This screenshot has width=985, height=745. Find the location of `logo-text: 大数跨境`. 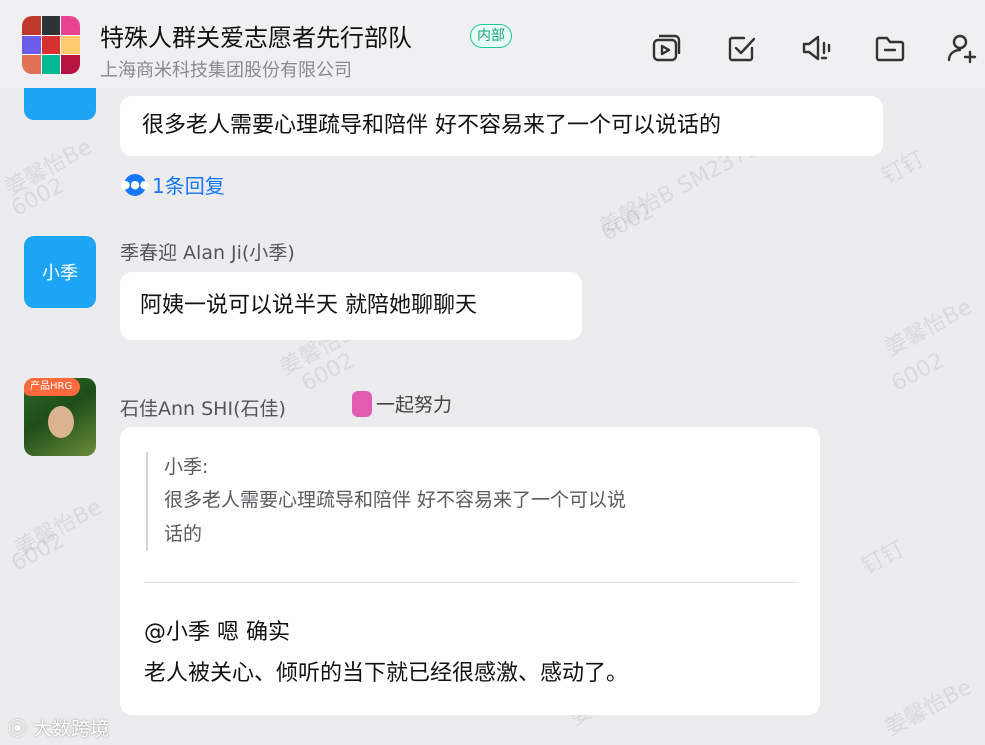

logo-text: 大数跨境 is located at coordinates (71, 729).